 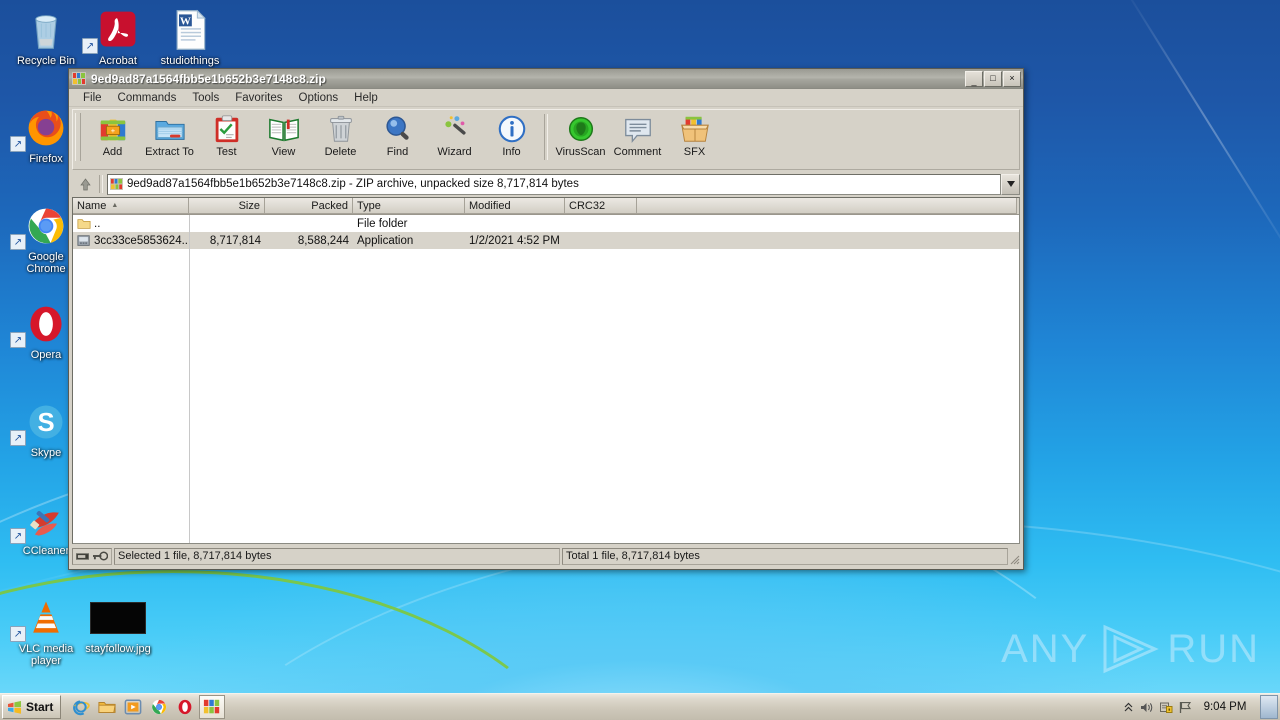 What do you see at coordinates (258, 98) in the screenshot?
I see `menu-item-favorites: Favorites` at bounding box center [258, 98].